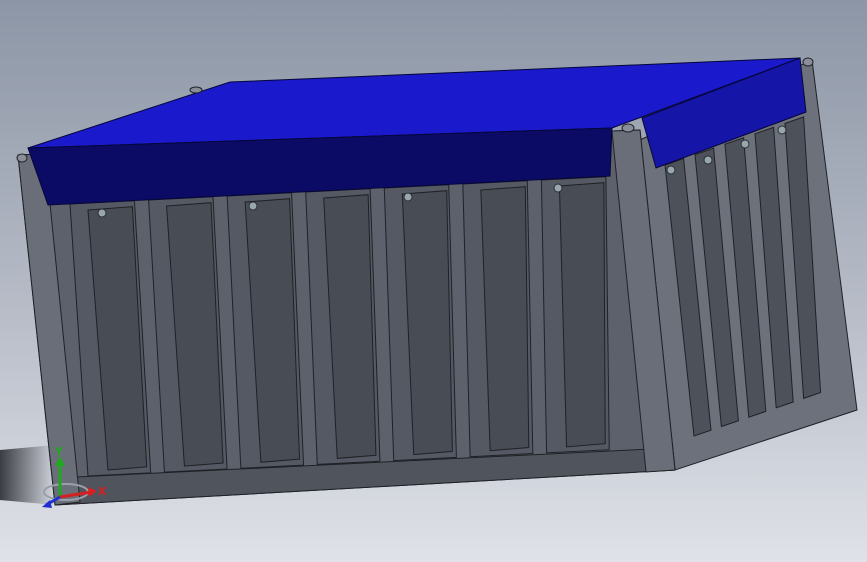  What do you see at coordinates (196, 90) in the screenshot?
I see `hinge-top` at bounding box center [196, 90].